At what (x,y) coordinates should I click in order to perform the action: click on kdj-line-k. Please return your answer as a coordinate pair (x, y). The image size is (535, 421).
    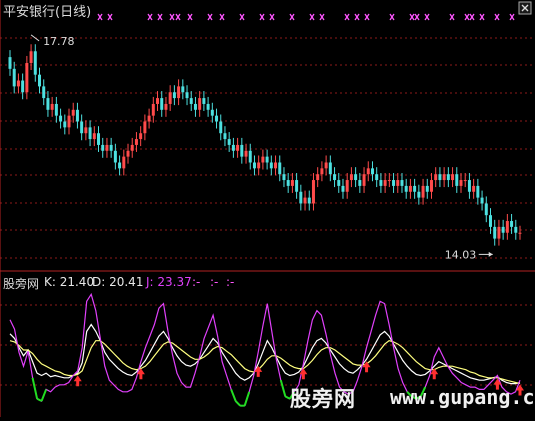
    Looking at the image, I should click on (265, 354).